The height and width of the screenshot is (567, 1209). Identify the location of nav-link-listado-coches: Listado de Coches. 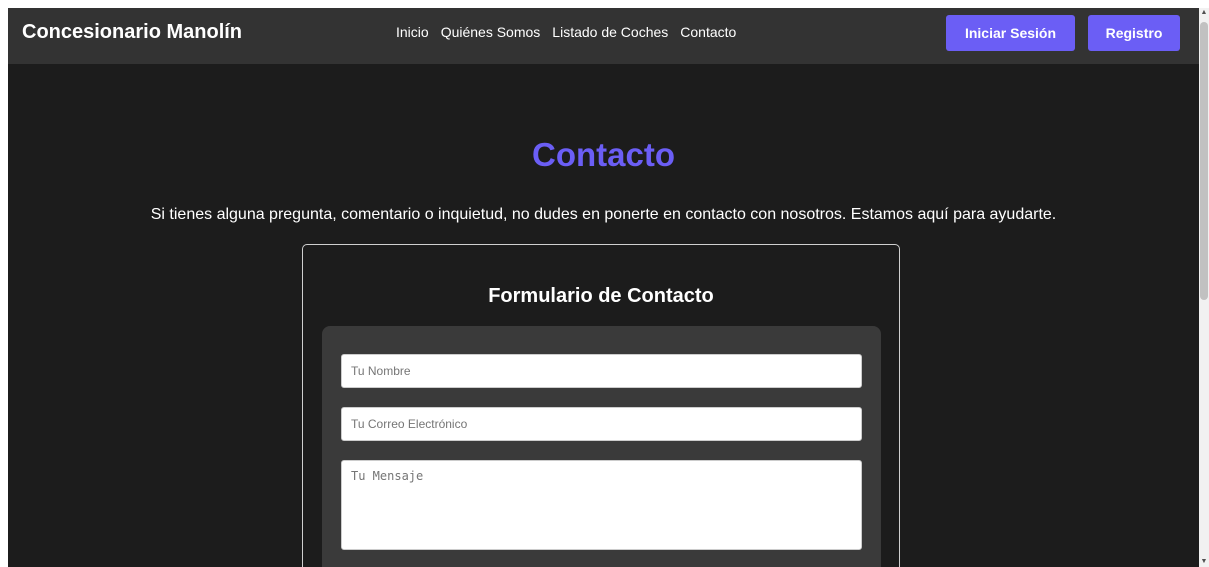
(610, 32).